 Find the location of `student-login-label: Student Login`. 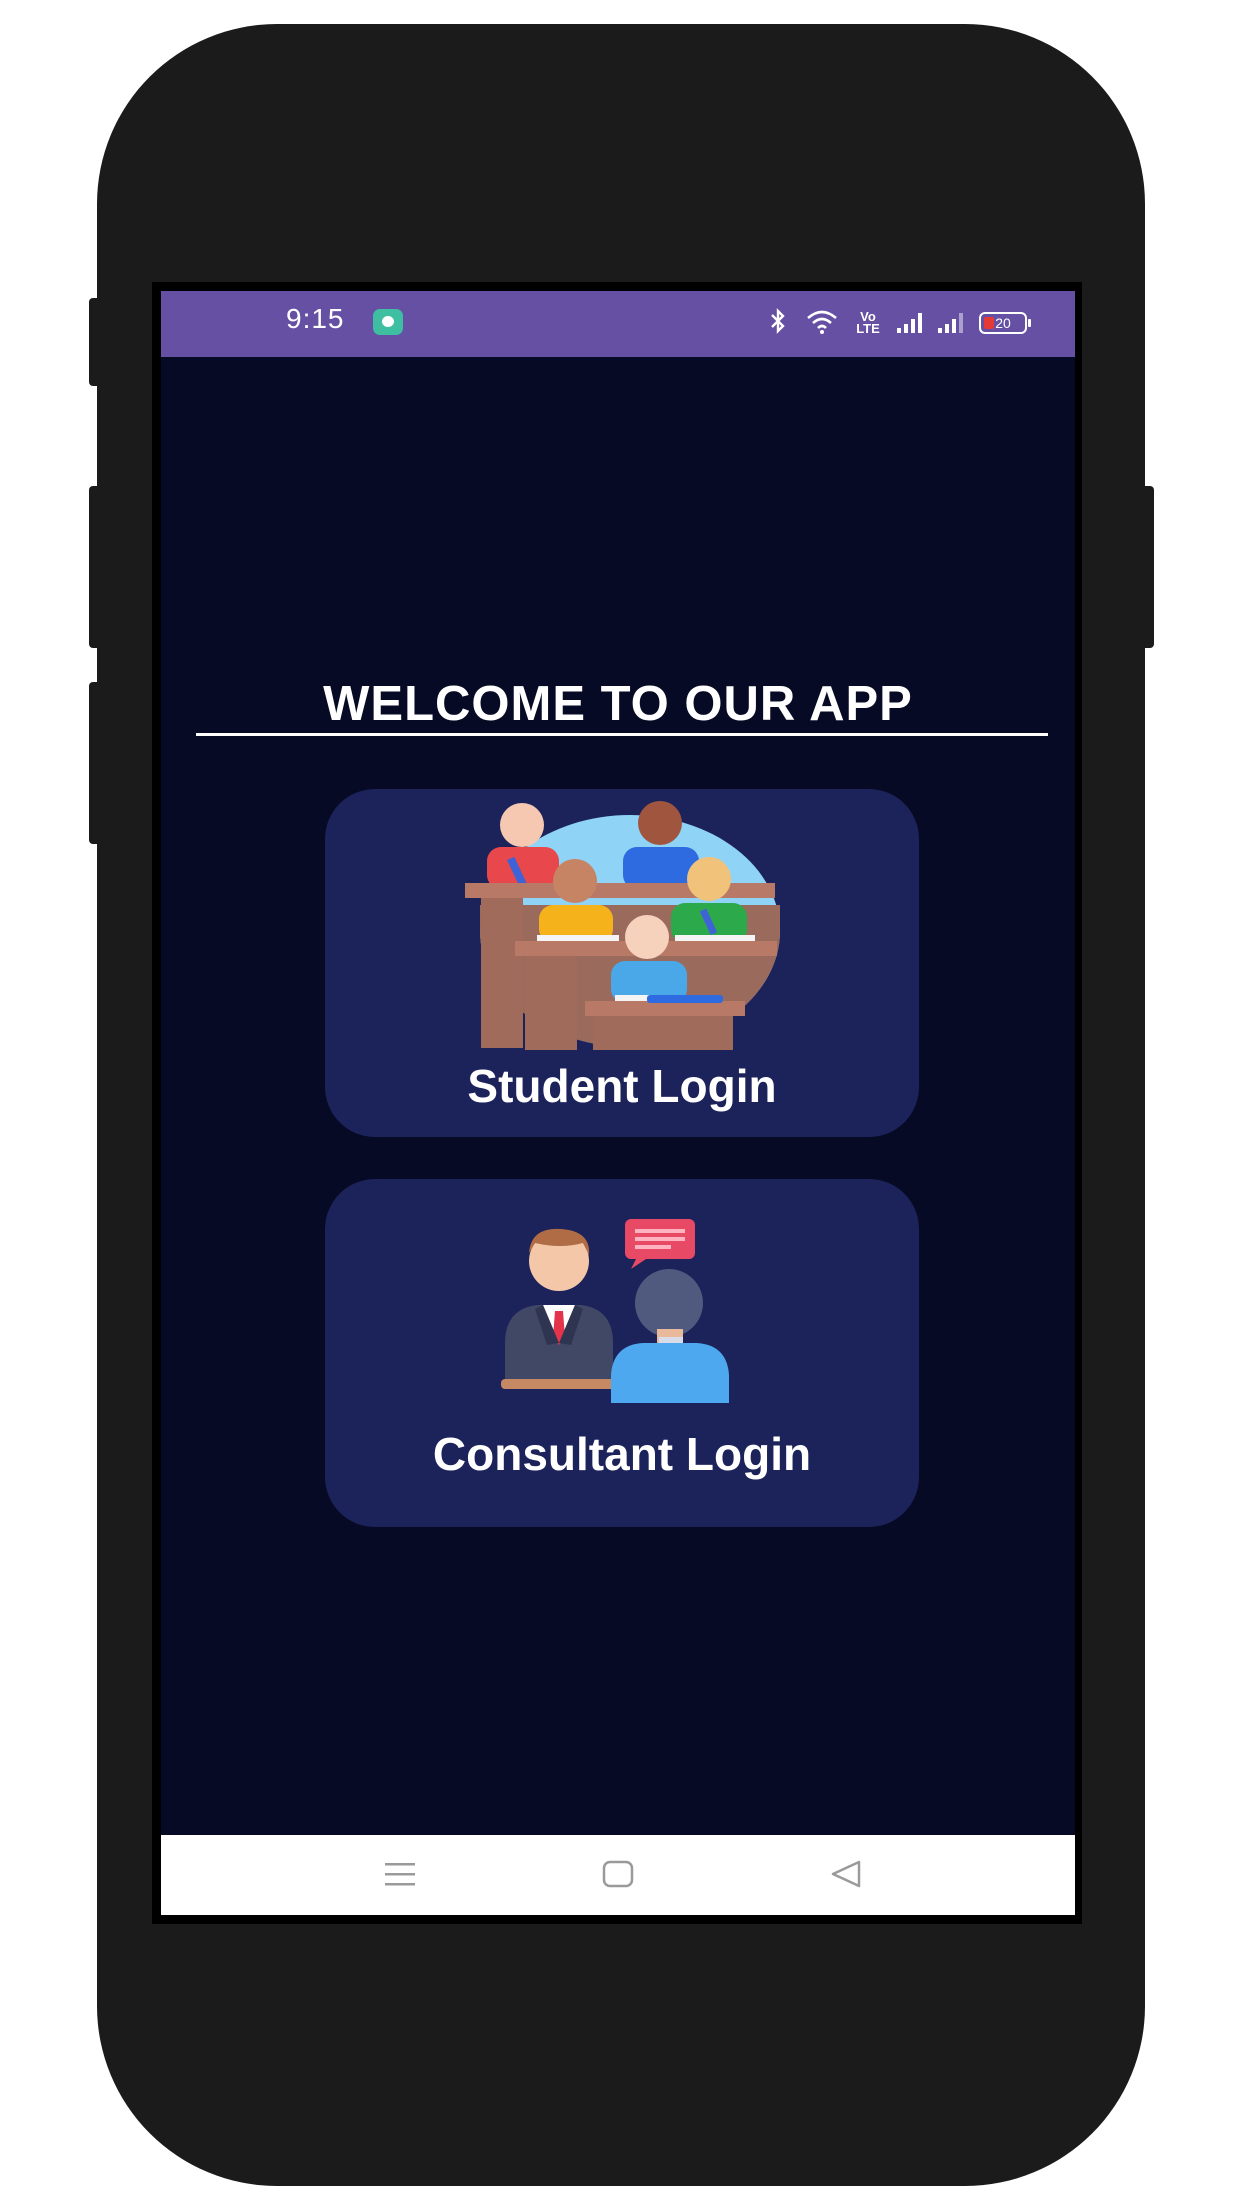

student-login-label: Student Login is located at coordinates (622, 1086).